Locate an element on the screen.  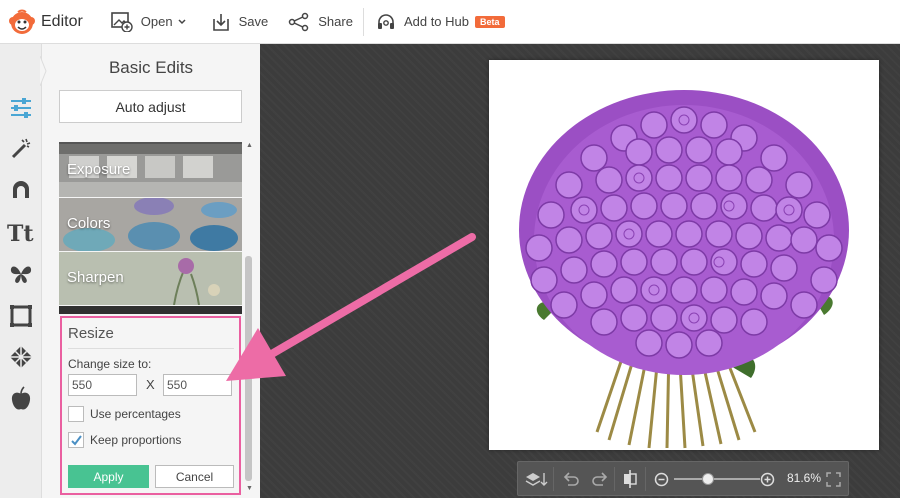
checkmark-icon is located at coordinates (76, 440).